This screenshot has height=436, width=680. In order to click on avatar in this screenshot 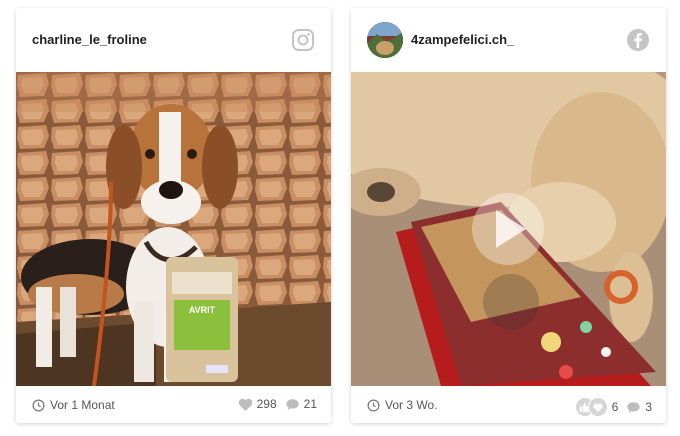, I will do `click(385, 40)`.